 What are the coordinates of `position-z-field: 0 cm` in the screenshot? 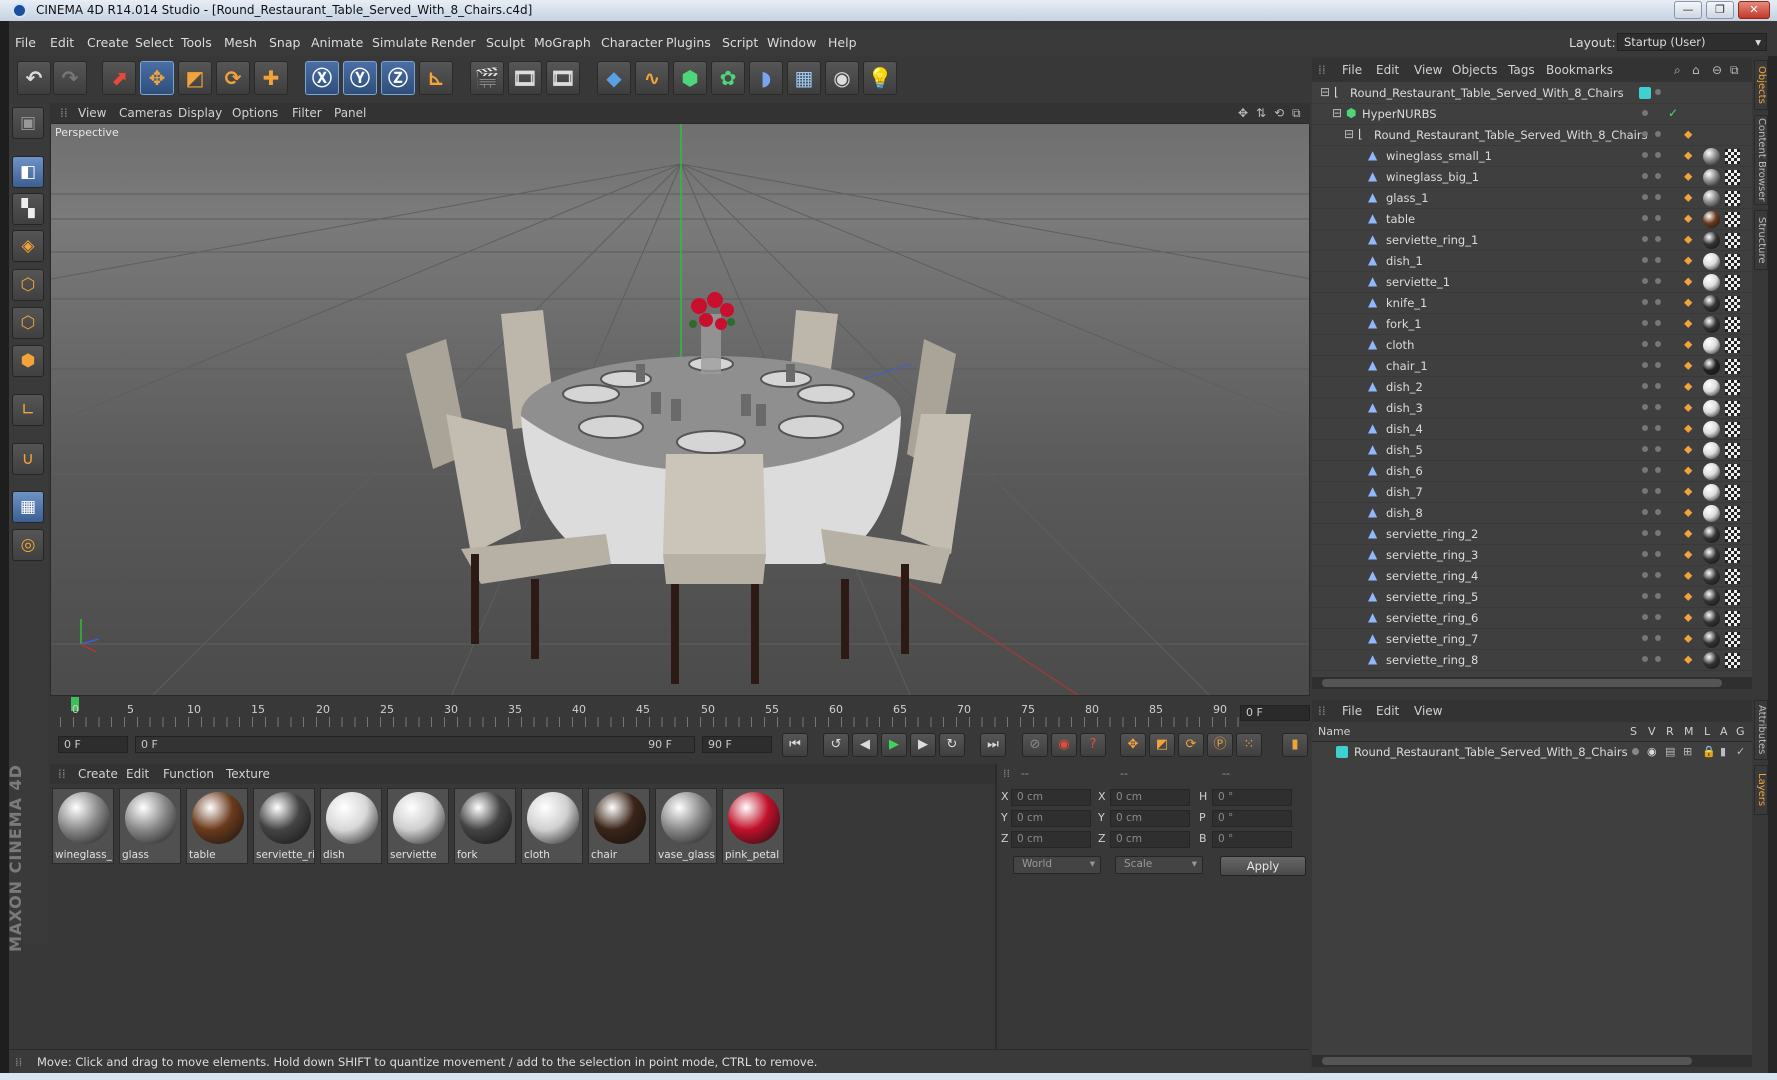 It's located at (1051, 839).